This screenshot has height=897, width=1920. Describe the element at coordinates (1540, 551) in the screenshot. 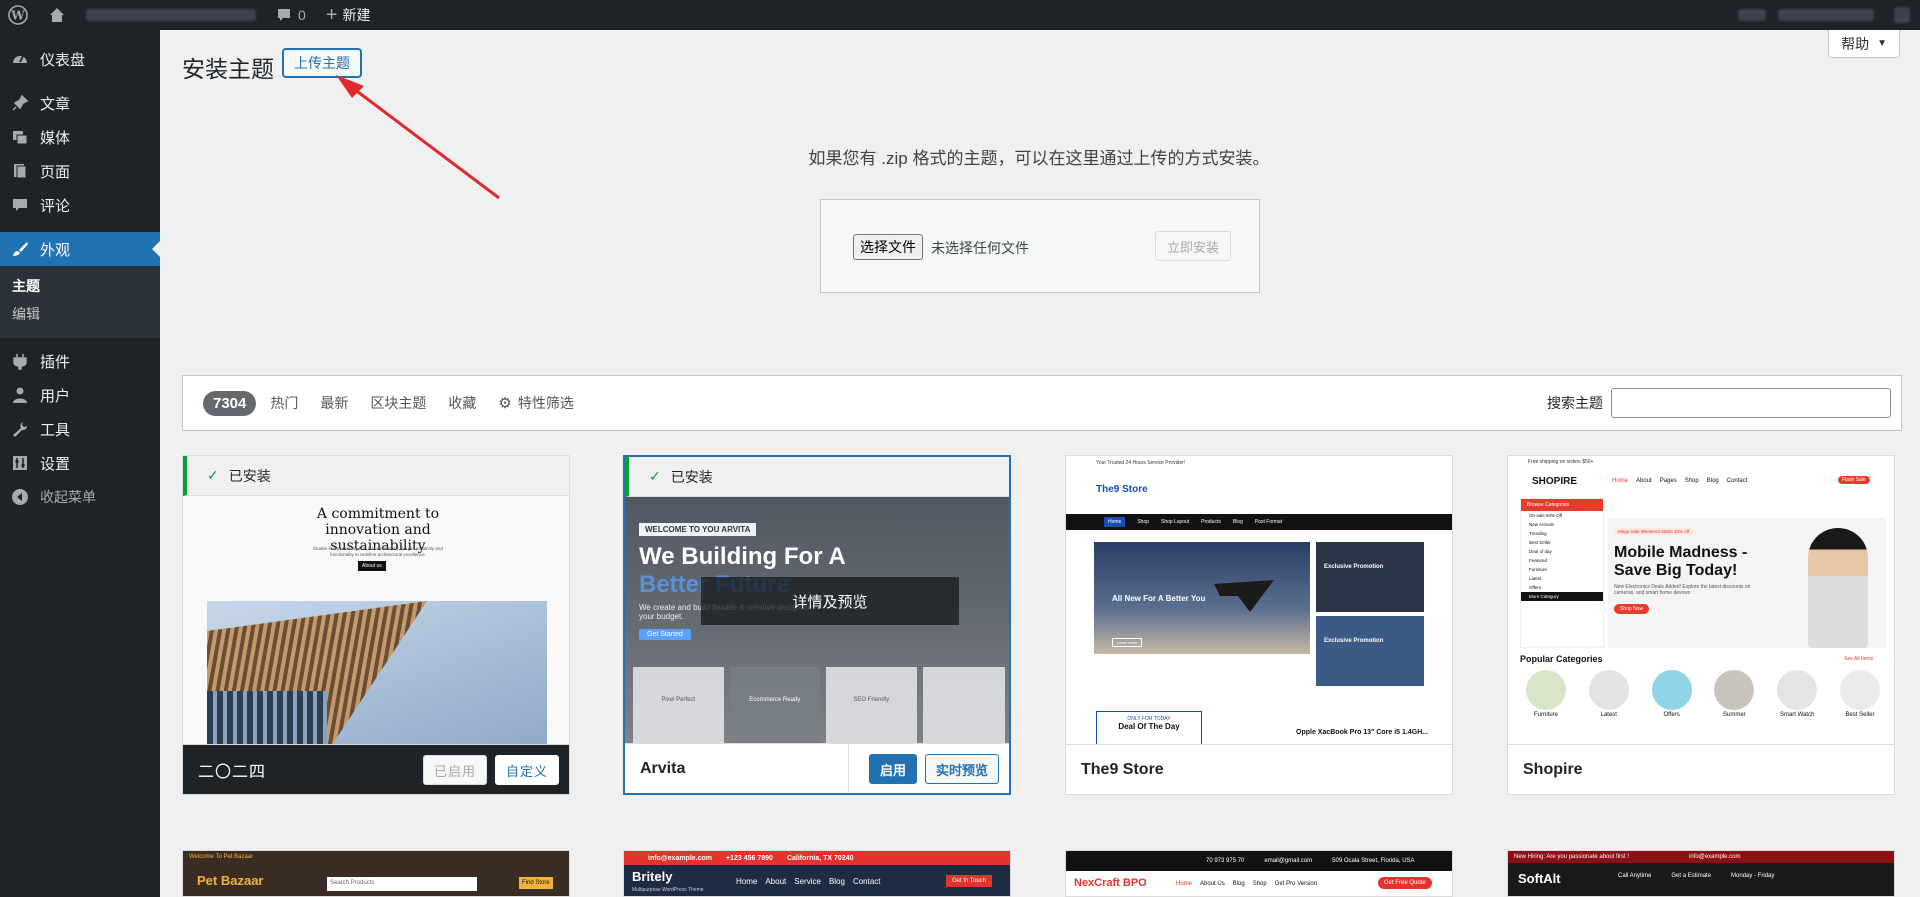

I see `shot-cat-item: Deal of day` at that location.